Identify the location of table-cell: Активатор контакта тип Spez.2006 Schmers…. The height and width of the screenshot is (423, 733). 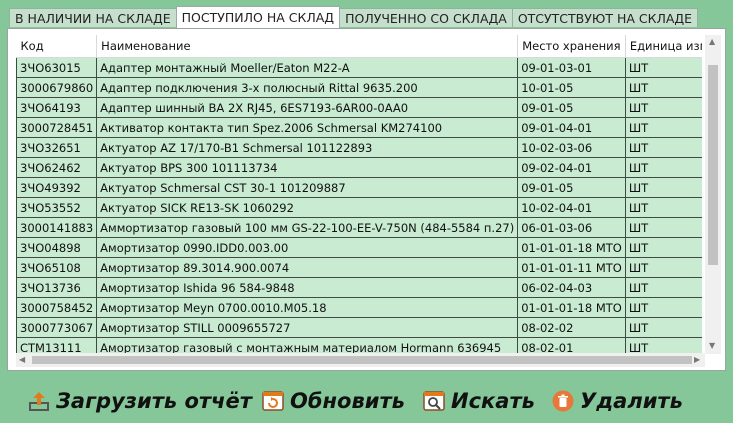
(307, 127).